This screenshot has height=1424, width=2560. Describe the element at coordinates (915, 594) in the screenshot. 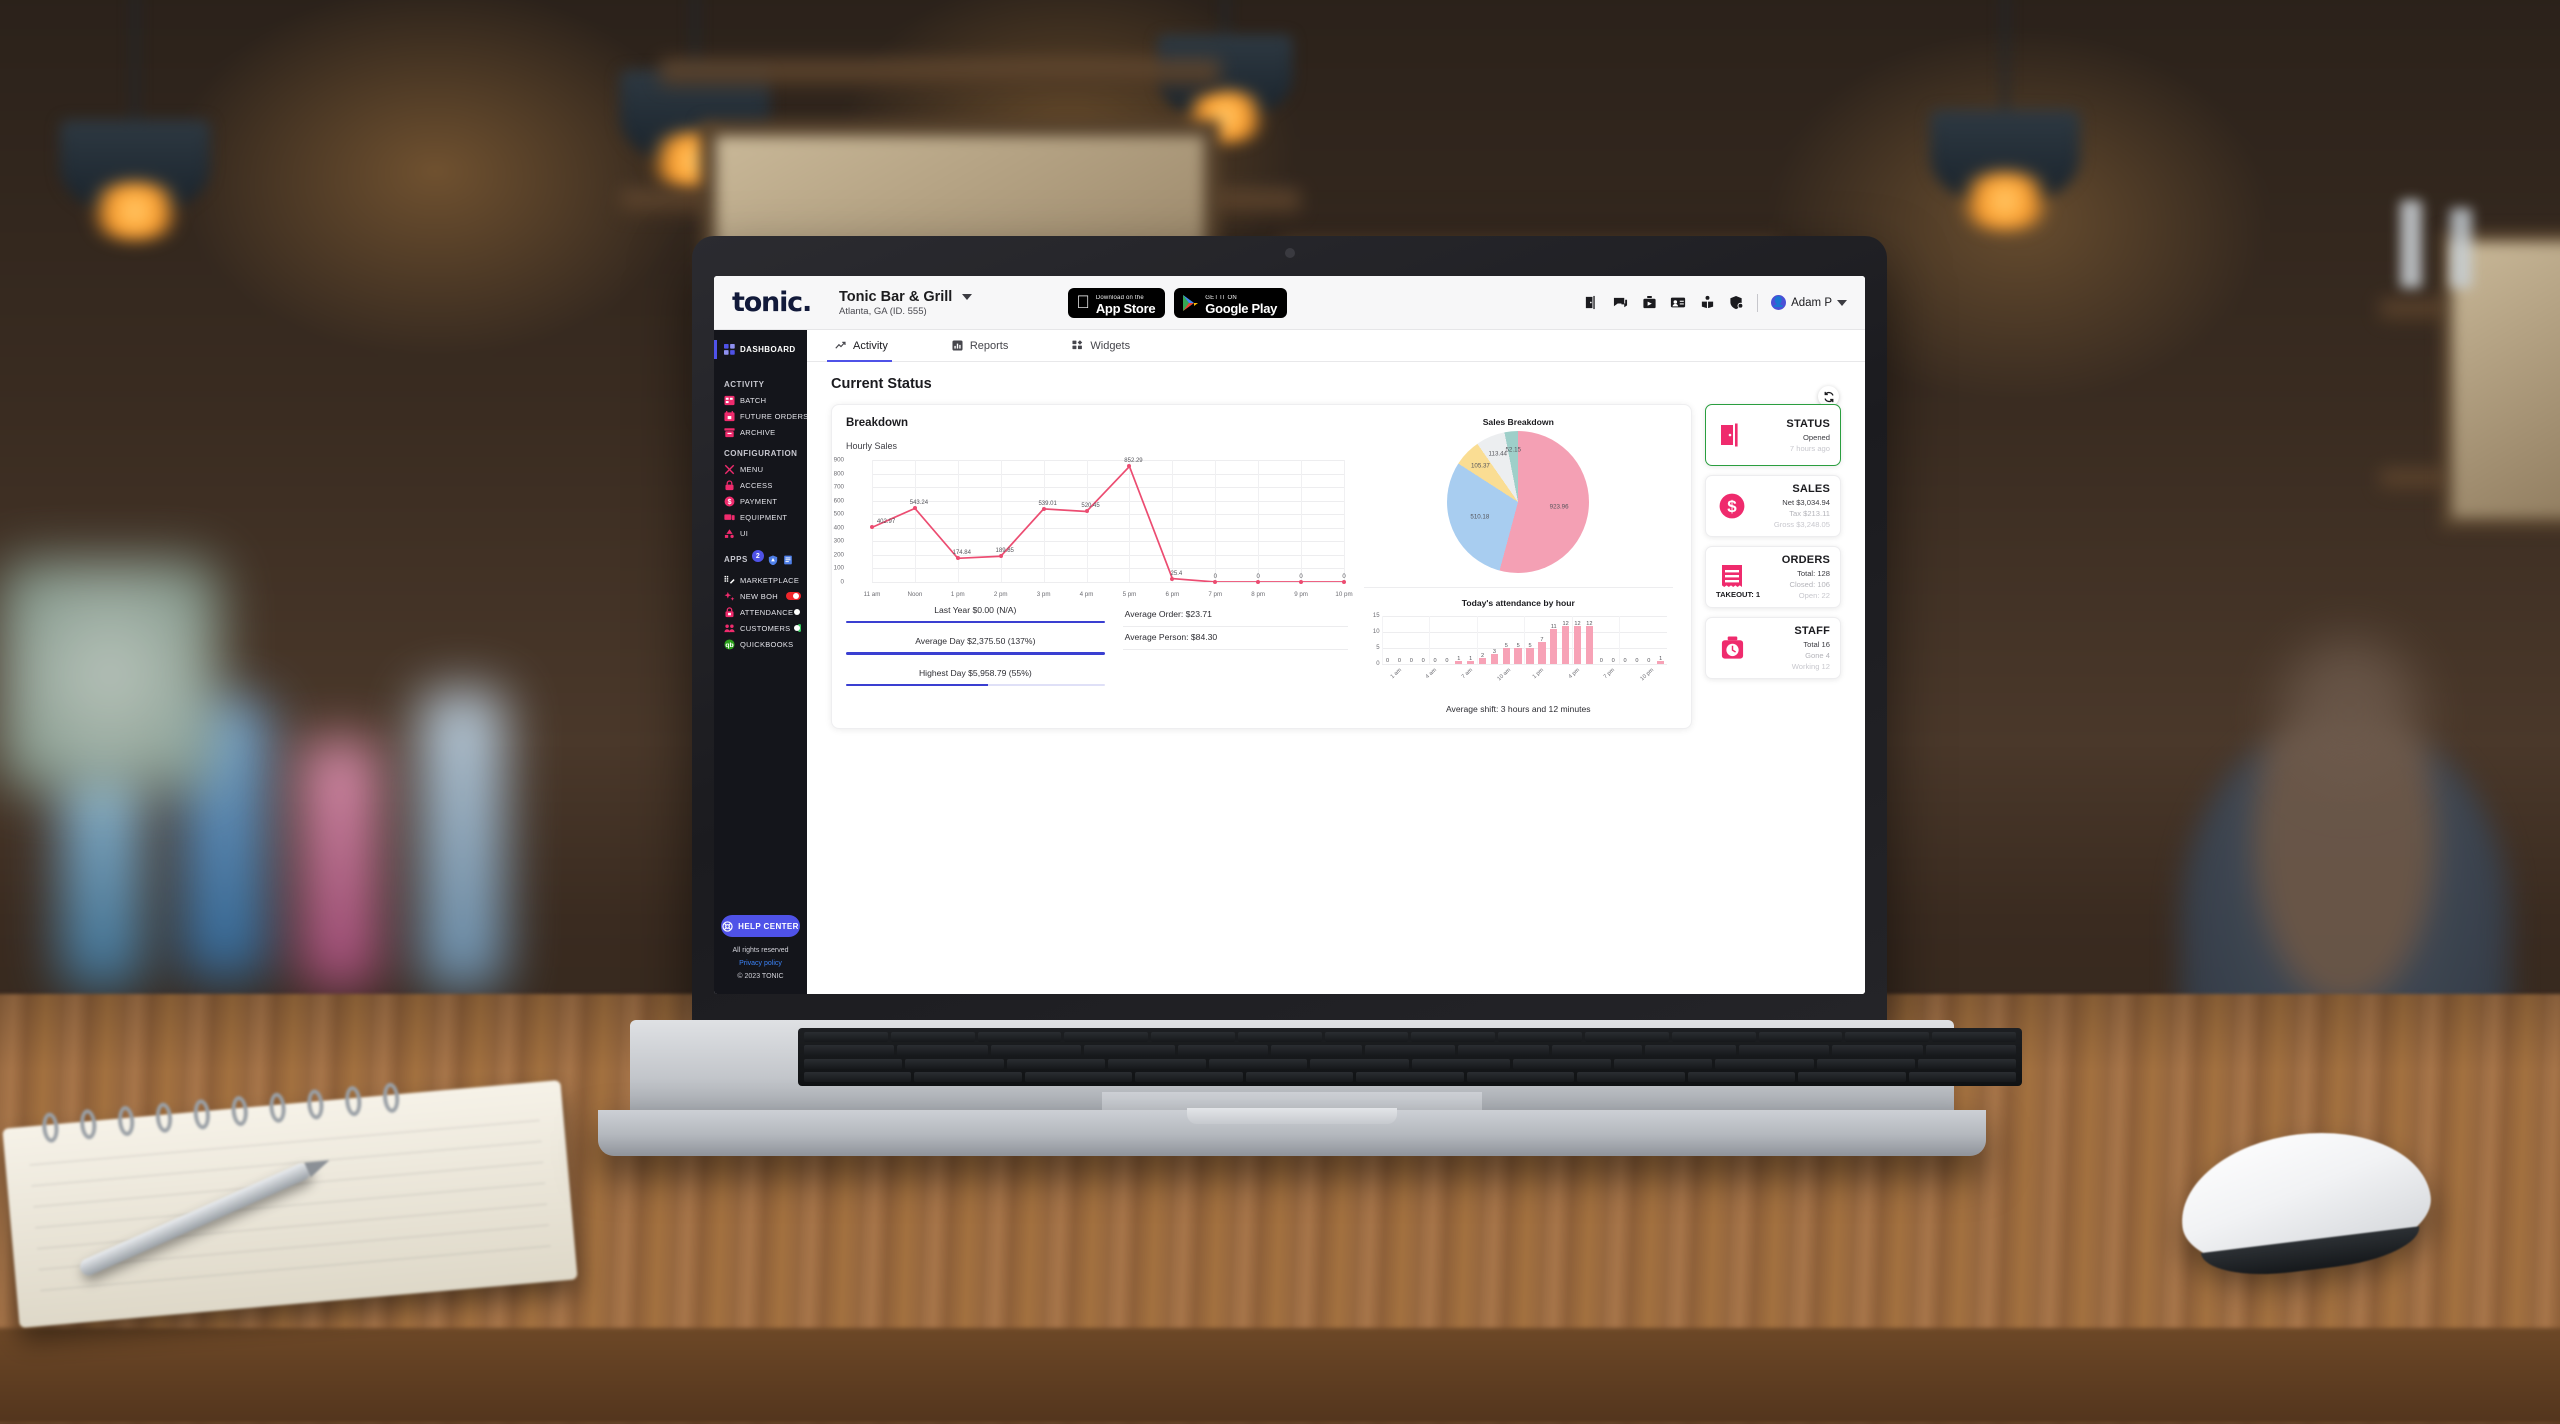

I see `x-axis-tick: Noon` at that location.